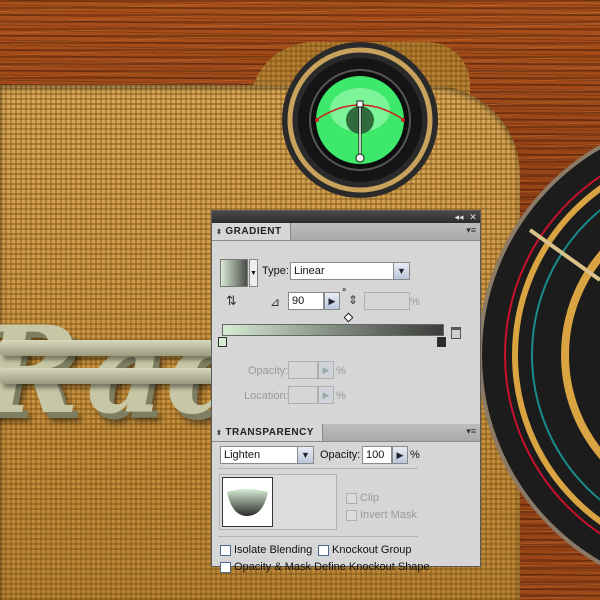  I want to click on stop-location-unit: %, so click(341, 396).